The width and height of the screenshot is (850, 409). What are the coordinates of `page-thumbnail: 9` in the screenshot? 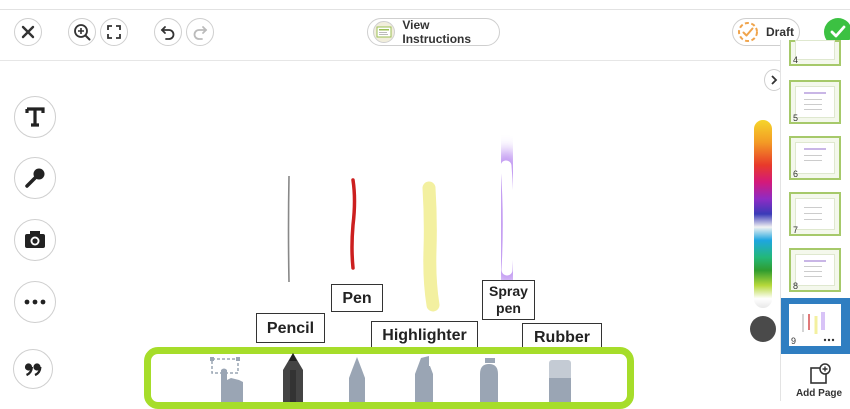 It's located at (815, 325).